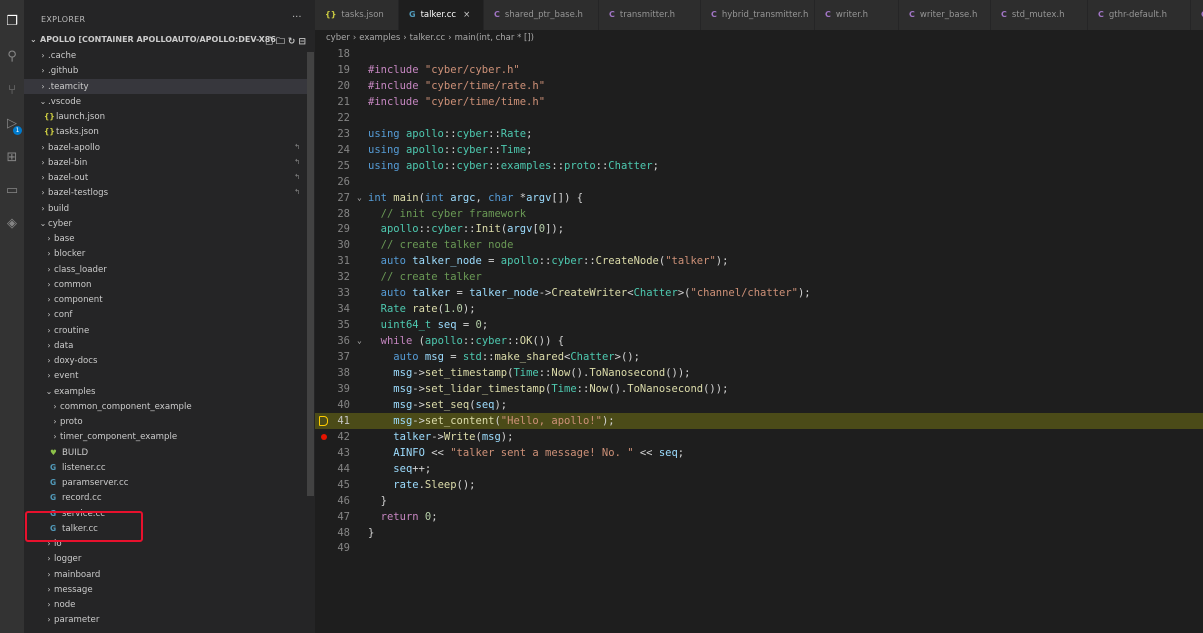 Image resolution: width=1203 pixels, height=633 pixels. I want to click on editor-tab: {} tasks.json, so click(357, 15).